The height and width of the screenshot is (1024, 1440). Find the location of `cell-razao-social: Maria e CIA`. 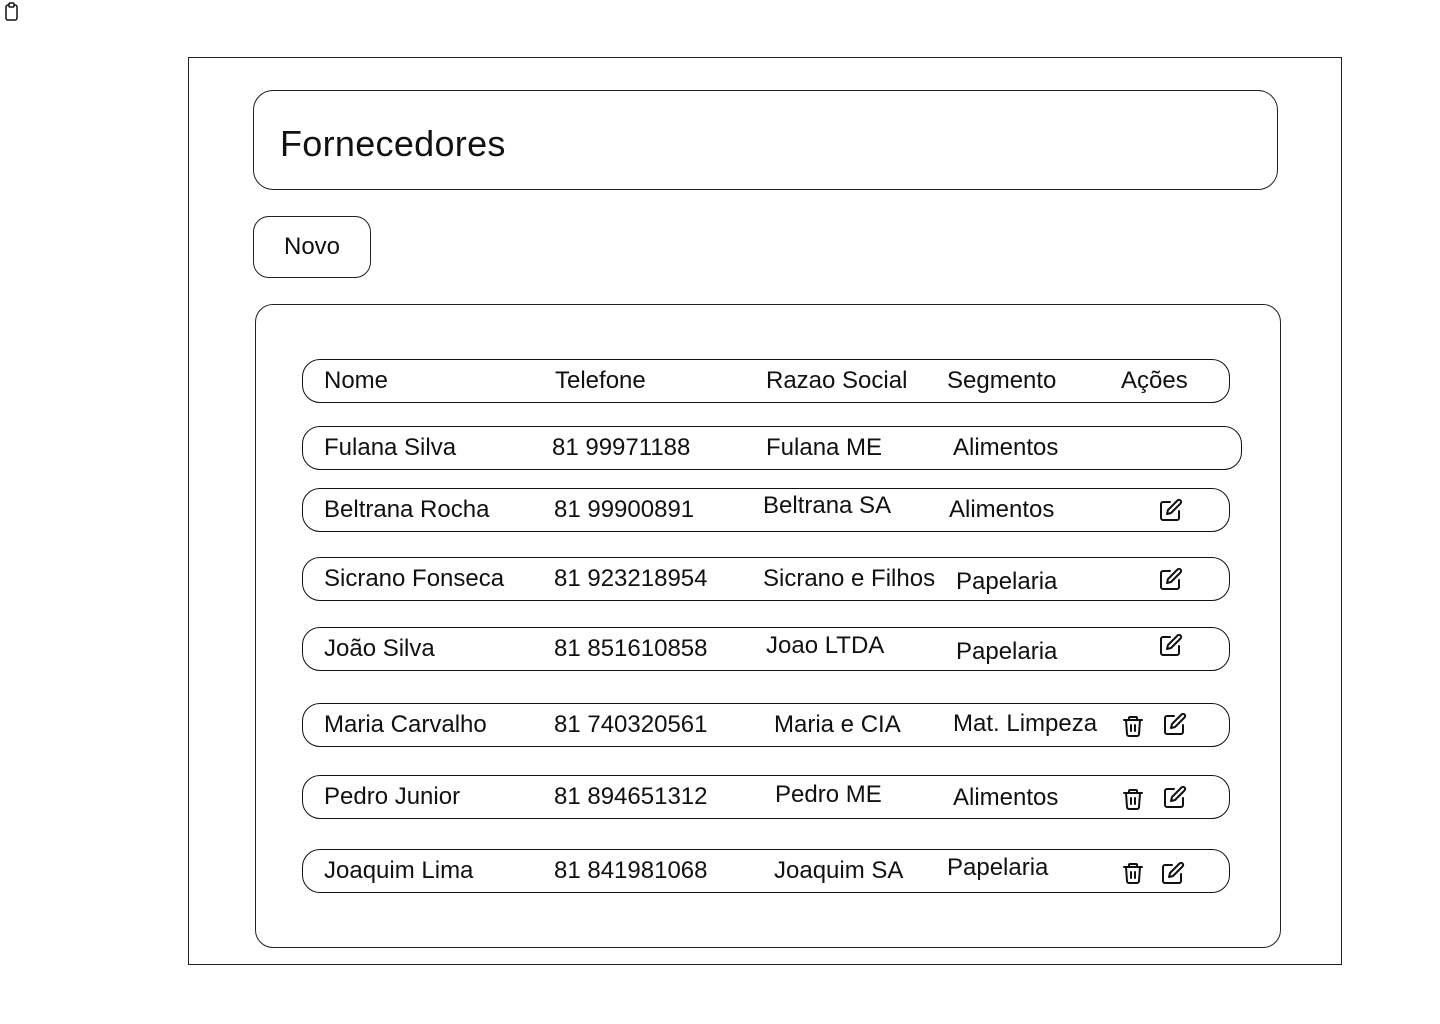

cell-razao-social: Maria e CIA is located at coordinates (837, 724).